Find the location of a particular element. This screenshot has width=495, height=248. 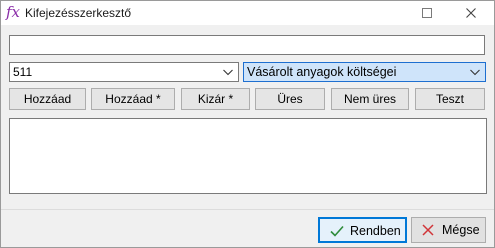

add-button: Hozzáad is located at coordinates (47, 99).